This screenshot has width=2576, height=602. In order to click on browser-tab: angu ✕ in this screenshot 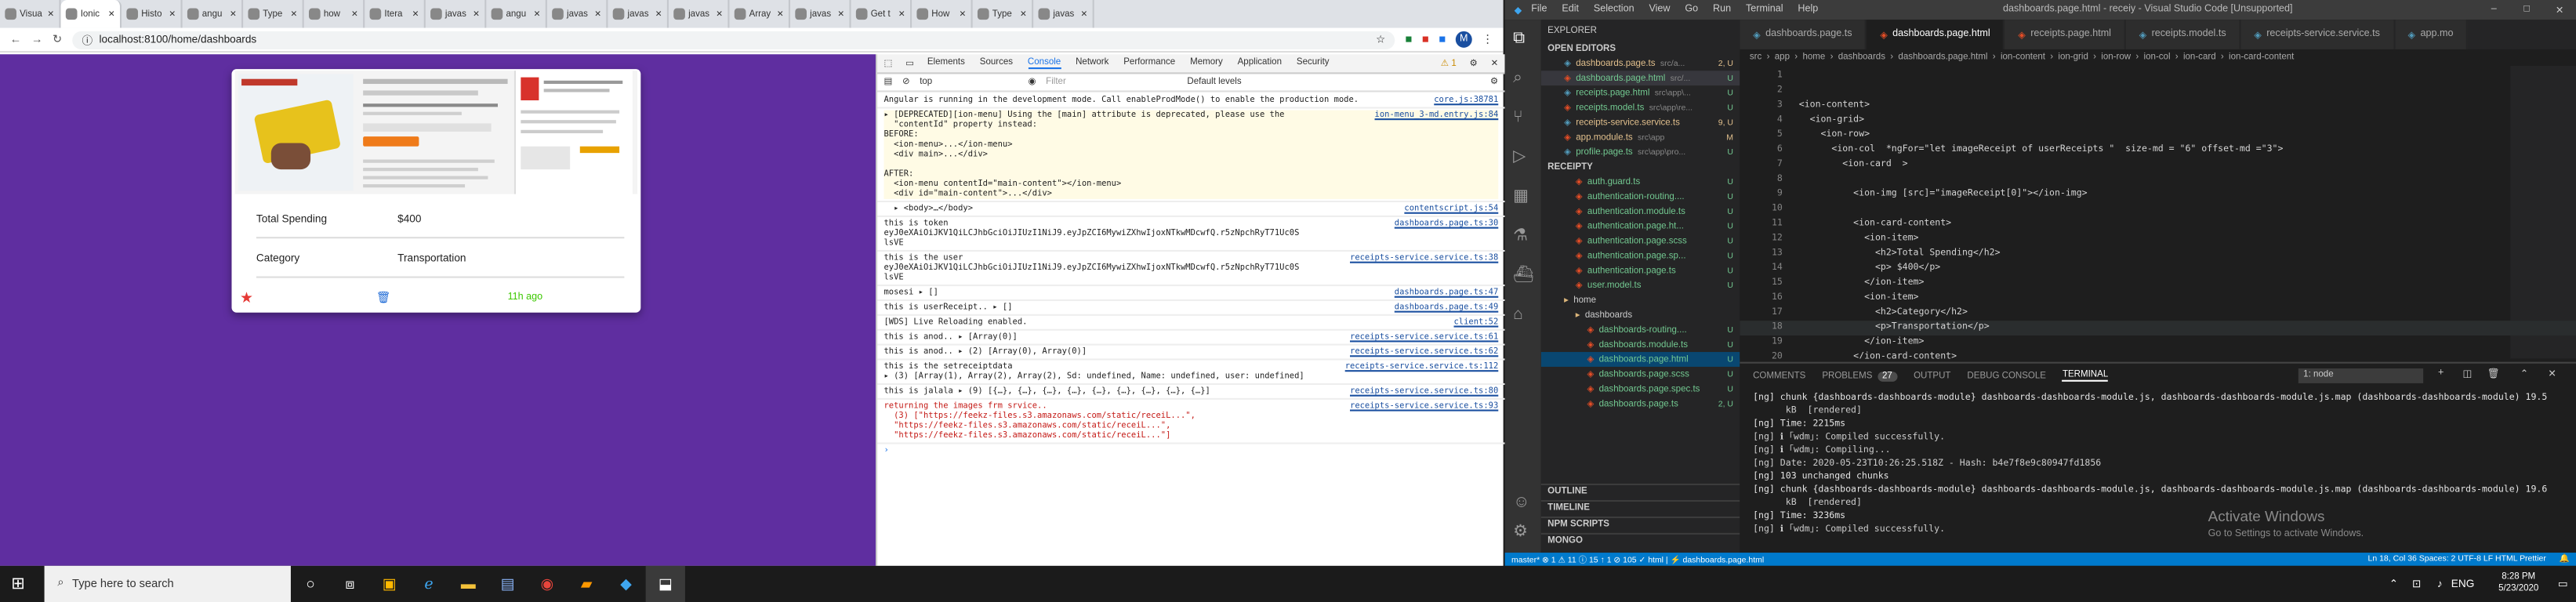, I will do `click(214, 14)`.